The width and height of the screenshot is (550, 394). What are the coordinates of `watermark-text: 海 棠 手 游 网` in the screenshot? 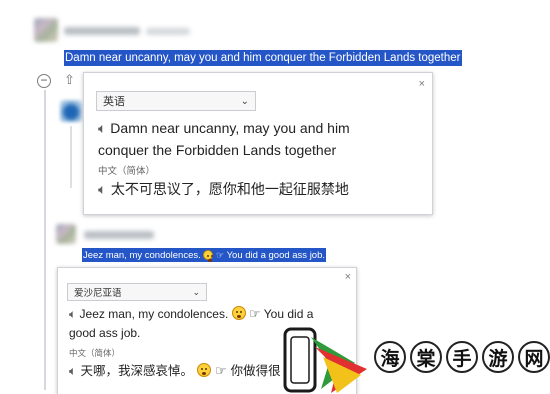 It's located at (462, 357).